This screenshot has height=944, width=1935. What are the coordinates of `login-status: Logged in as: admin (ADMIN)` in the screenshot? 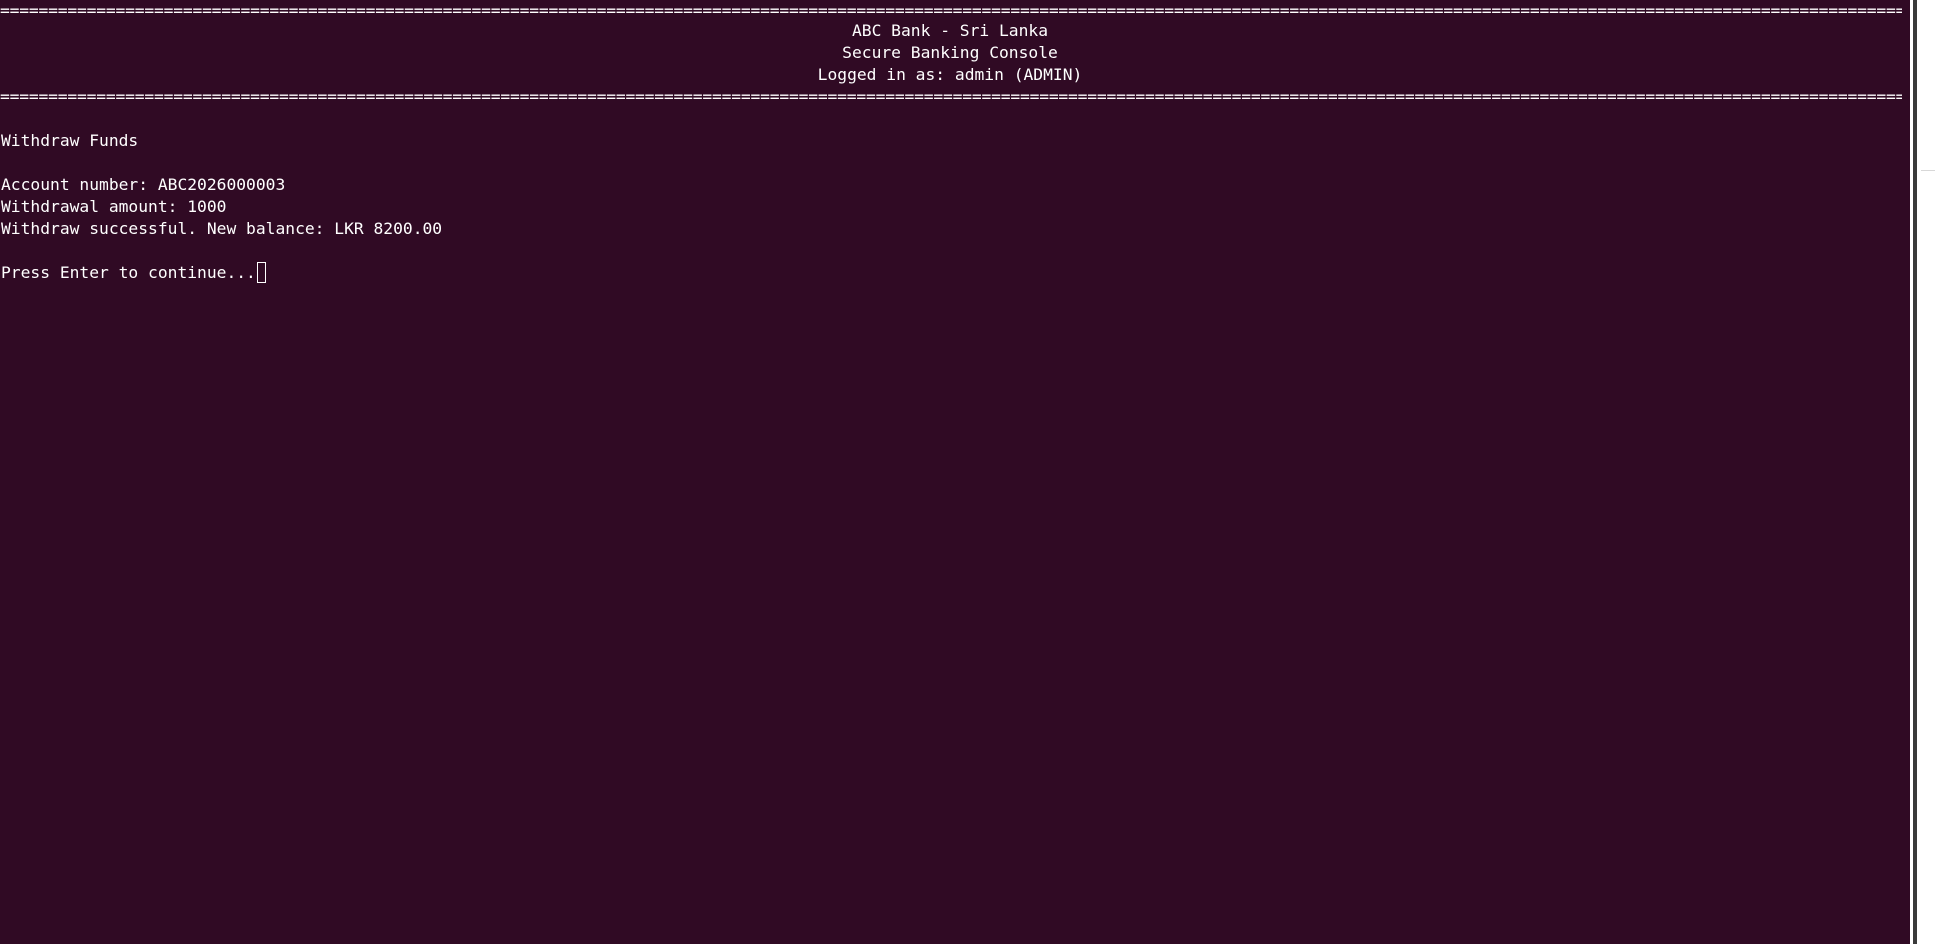 It's located at (950, 74).